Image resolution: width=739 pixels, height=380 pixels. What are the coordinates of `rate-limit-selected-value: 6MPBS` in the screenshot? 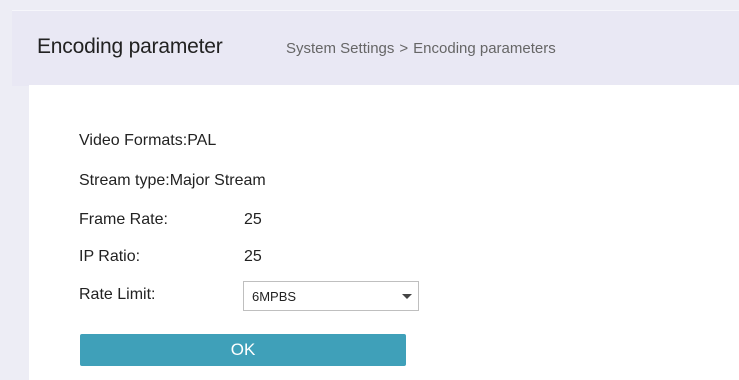 It's located at (274, 296).